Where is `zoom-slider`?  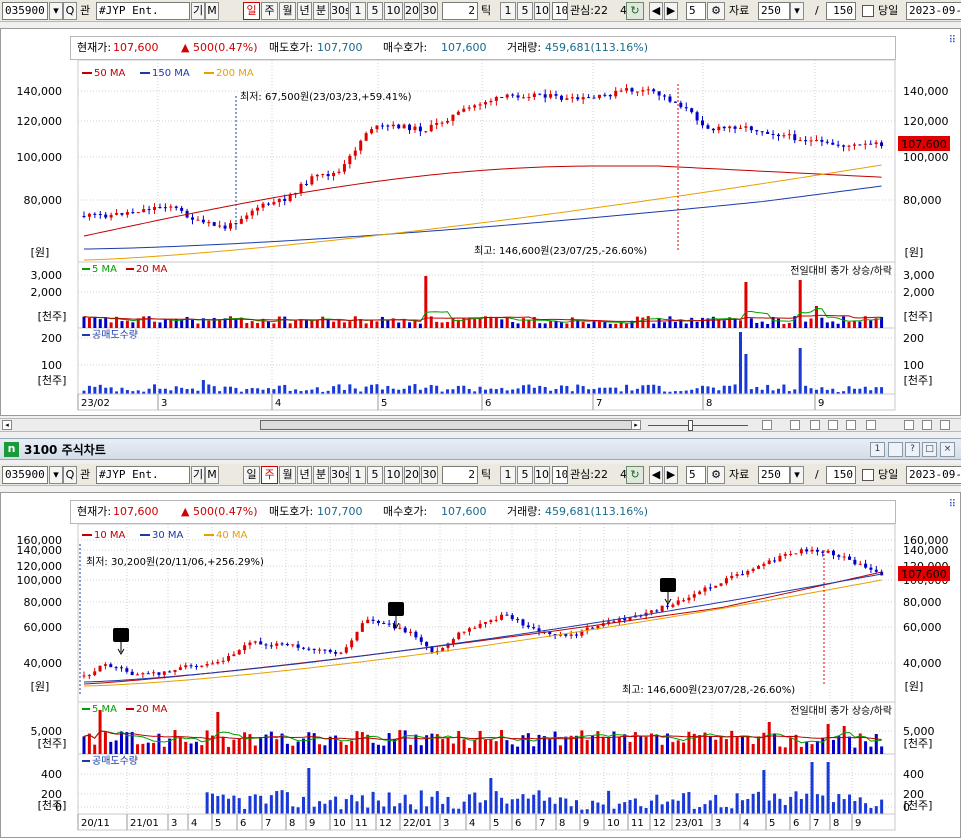
zoom-slider is located at coordinates (690, 425).